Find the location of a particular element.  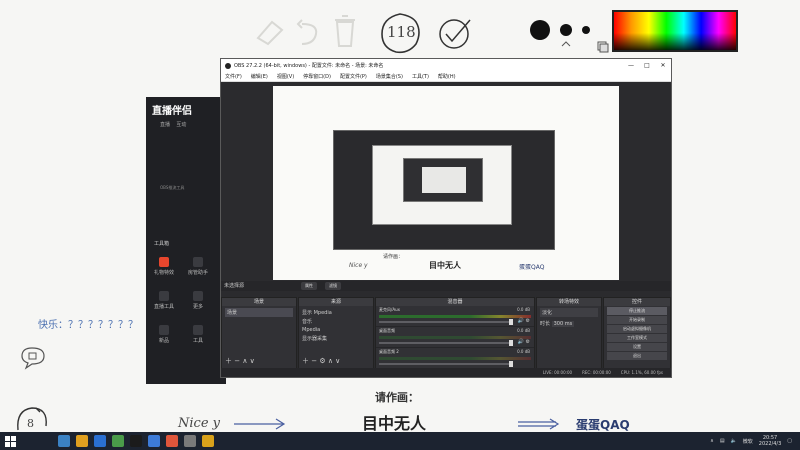

input-method-label: 微软 is located at coordinates (748, 441).